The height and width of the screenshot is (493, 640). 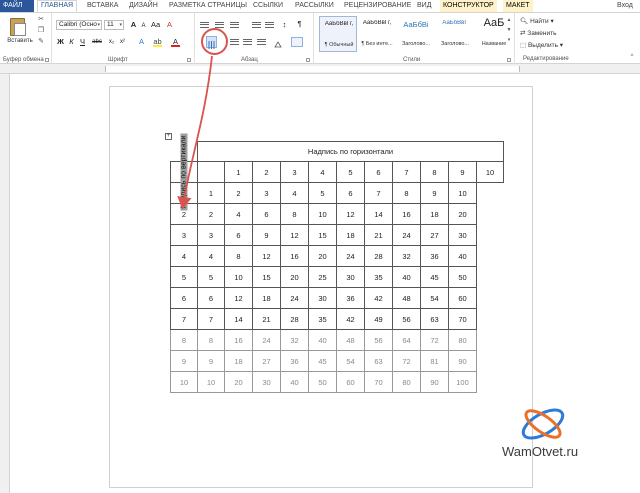 What do you see at coordinates (238, 214) in the screenshot?
I see `table-cell: 4` at bounding box center [238, 214].